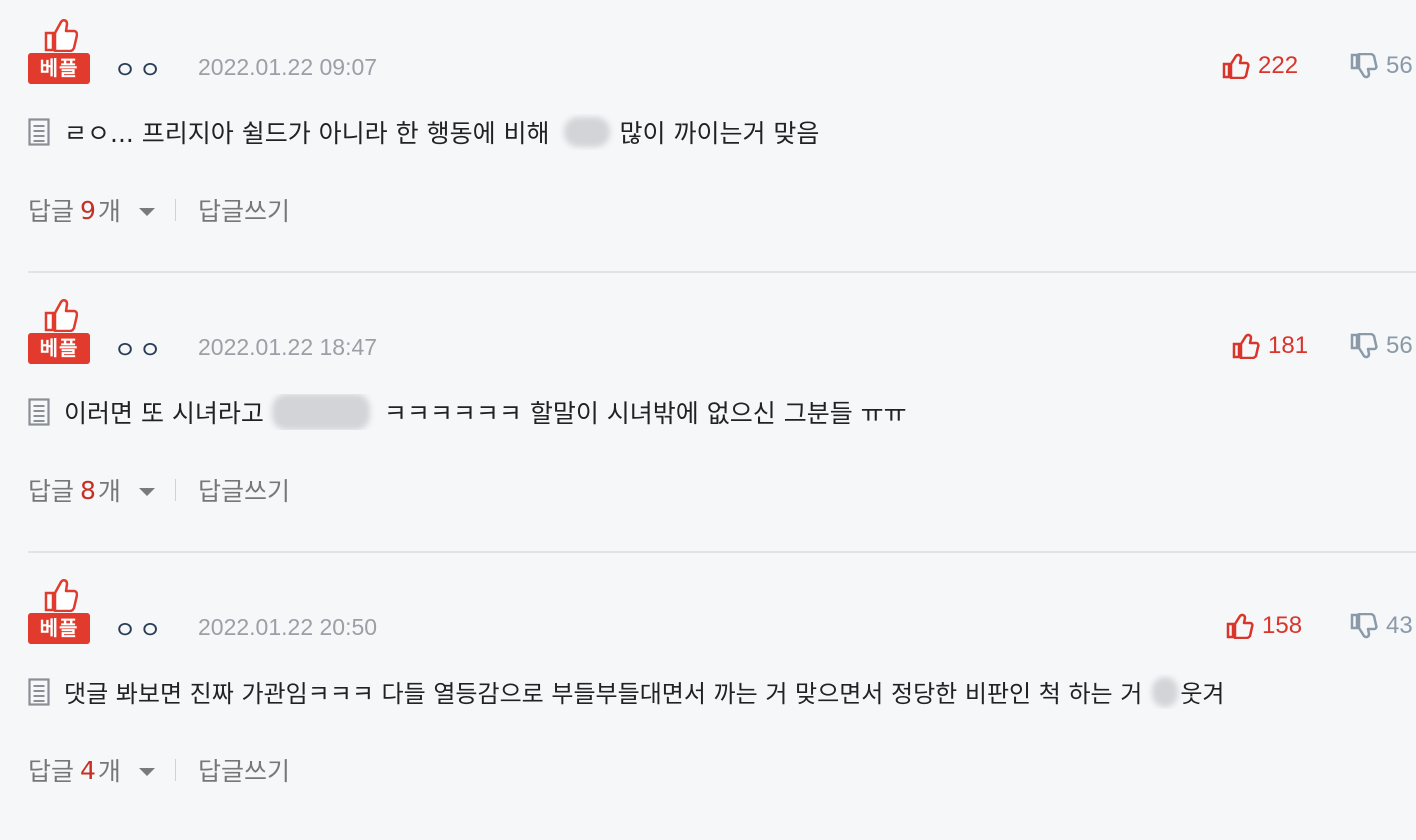 The width and height of the screenshot is (1416, 840). I want to click on comment-date: 2022.01.22 09:07, so click(288, 67).